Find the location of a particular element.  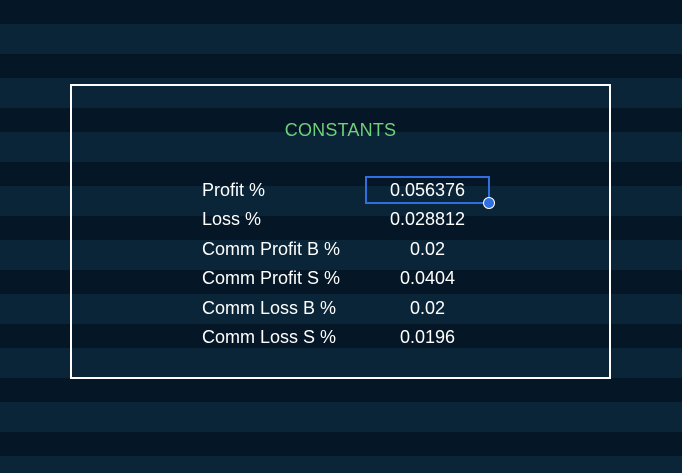

comm-loss-b-value-cell: 0.02 is located at coordinates (427, 308).